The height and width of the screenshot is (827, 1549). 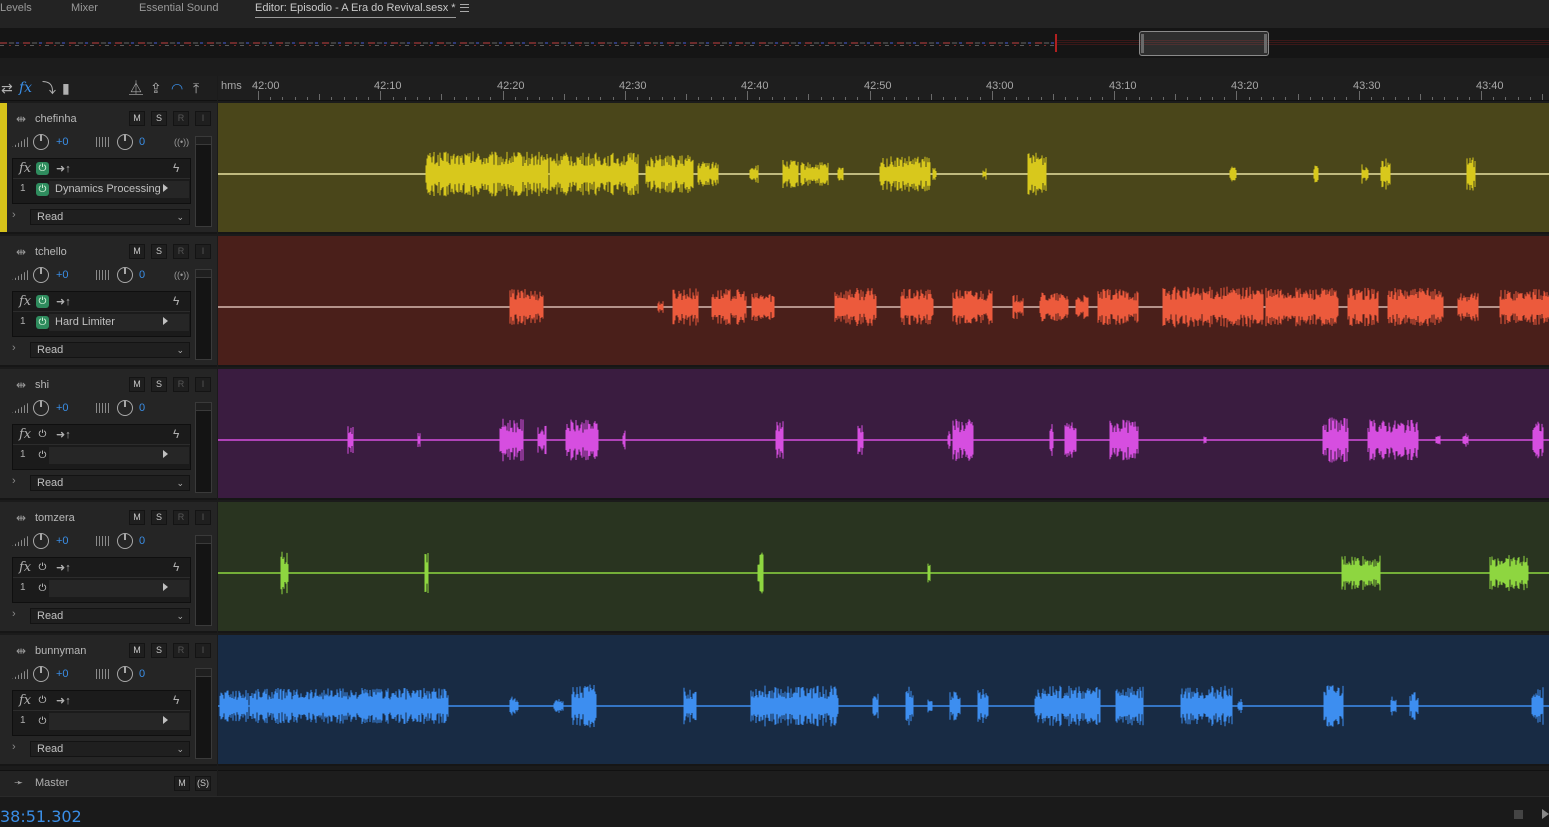 What do you see at coordinates (136, 88) in the screenshot?
I see `metronome-icon: ⏅` at bounding box center [136, 88].